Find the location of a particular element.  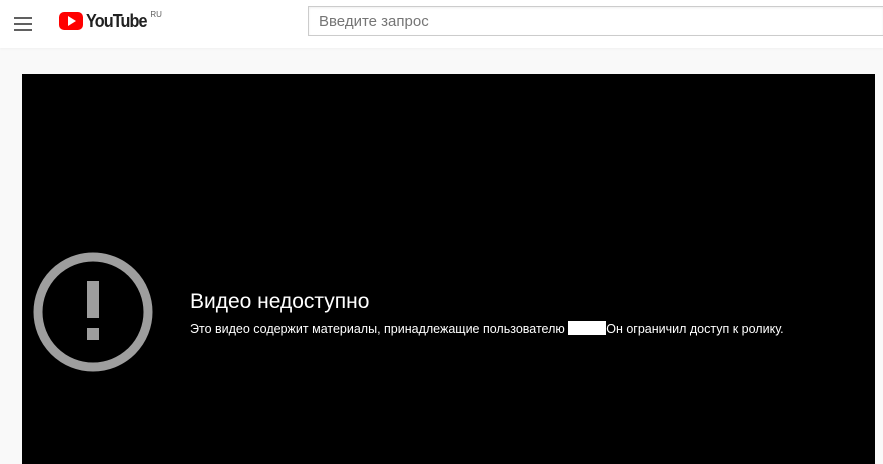

search-input is located at coordinates (596, 21).